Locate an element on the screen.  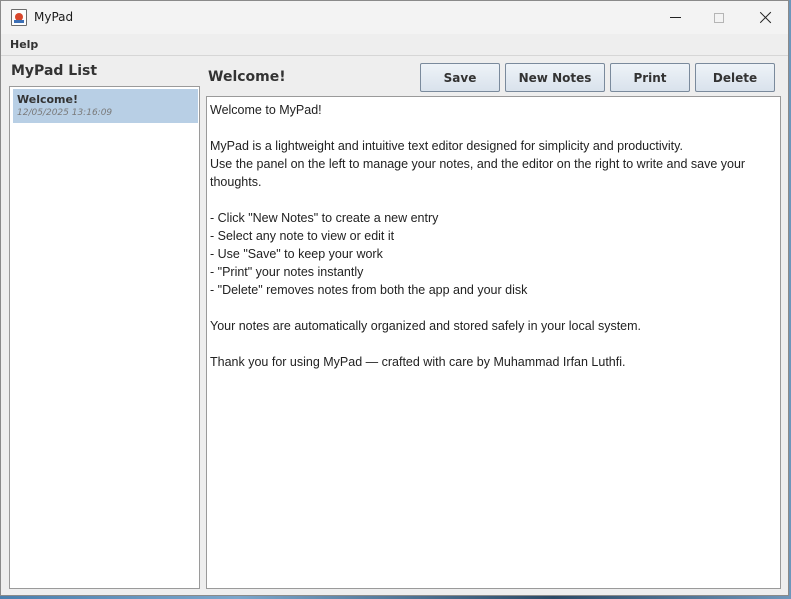
delete-button: Delete is located at coordinates (735, 77).